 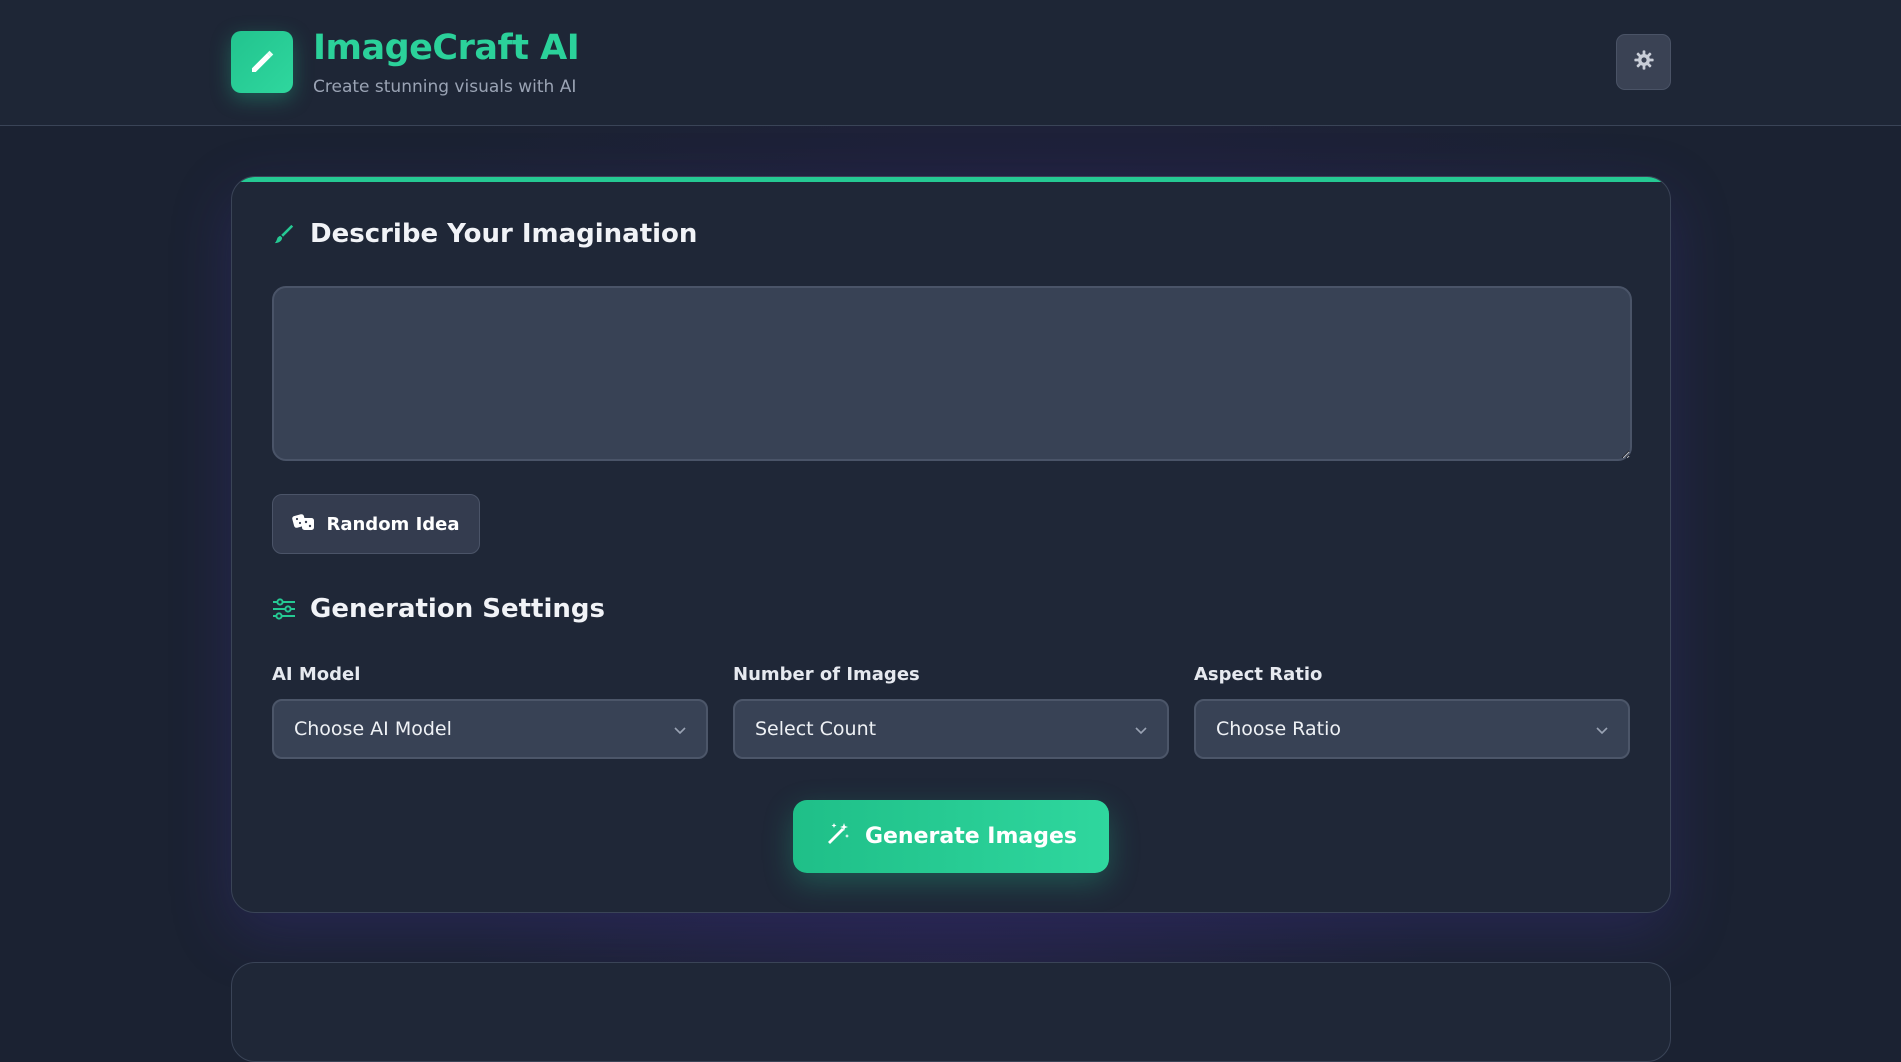 What do you see at coordinates (1258, 674) in the screenshot?
I see `aspect-ratio-label: Aspect Ratio` at bounding box center [1258, 674].